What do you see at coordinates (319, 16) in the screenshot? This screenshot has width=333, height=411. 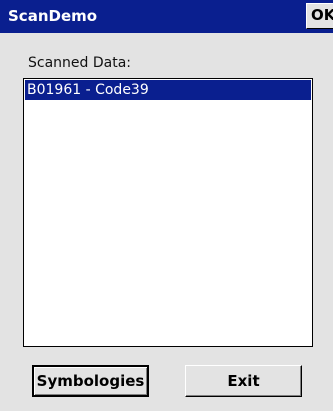 I see `ok-button: OK` at bounding box center [319, 16].